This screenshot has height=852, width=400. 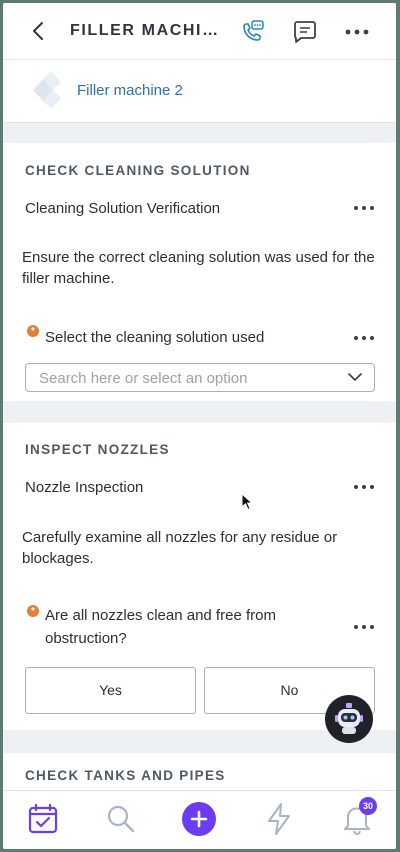 I want to click on bottom-navigation: 30, so click(x=199, y=819).